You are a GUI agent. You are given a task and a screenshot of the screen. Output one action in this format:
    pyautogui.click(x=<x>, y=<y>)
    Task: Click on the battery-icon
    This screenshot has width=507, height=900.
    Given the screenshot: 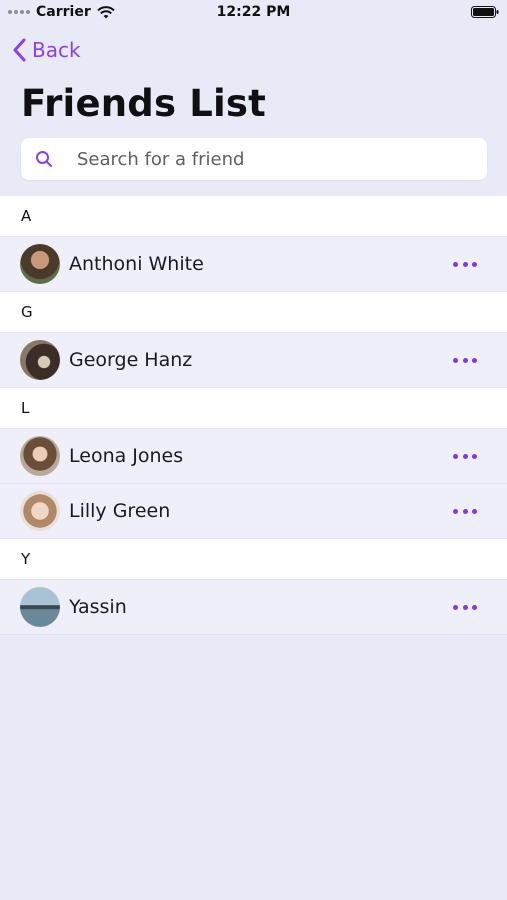 What is the action you would take?
    pyautogui.click(x=485, y=12)
    